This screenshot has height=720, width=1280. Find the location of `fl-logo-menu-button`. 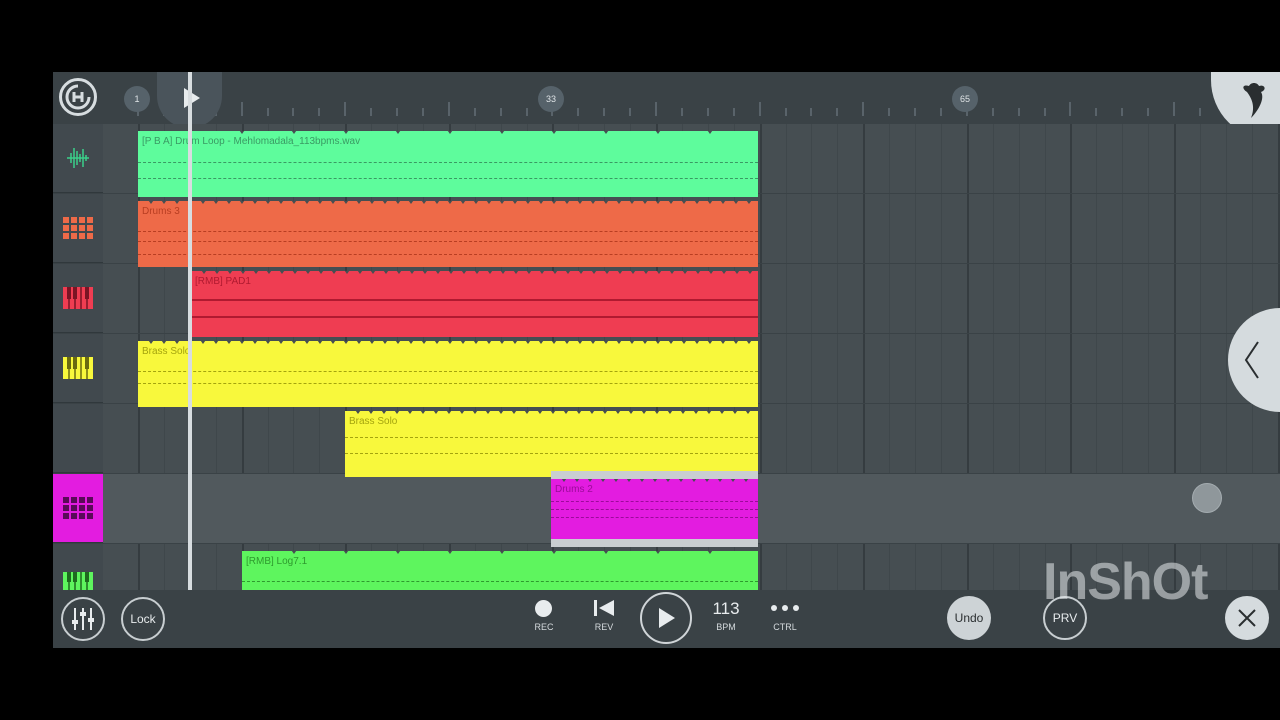

fl-logo-menu-button is located at coordinates (78, 97).